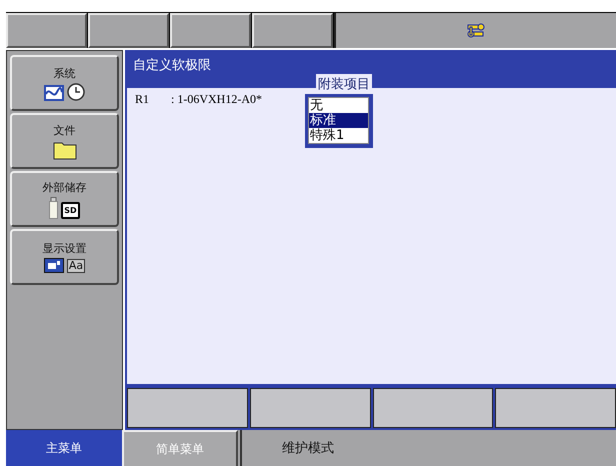 This screenshot has height=466, width=616. Describe the element at coordinates (308, 448) in the screenshot. I see `mode-status: 维护模式` at that location.